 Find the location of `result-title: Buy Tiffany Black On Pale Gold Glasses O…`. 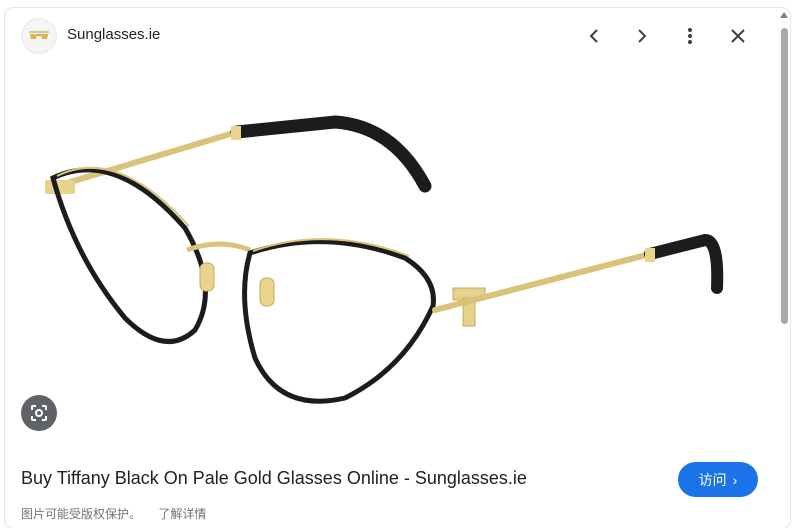

result-title: Buy Tiffany Black On Pale Gold Glasses O… is located at coordinates (274, 478).